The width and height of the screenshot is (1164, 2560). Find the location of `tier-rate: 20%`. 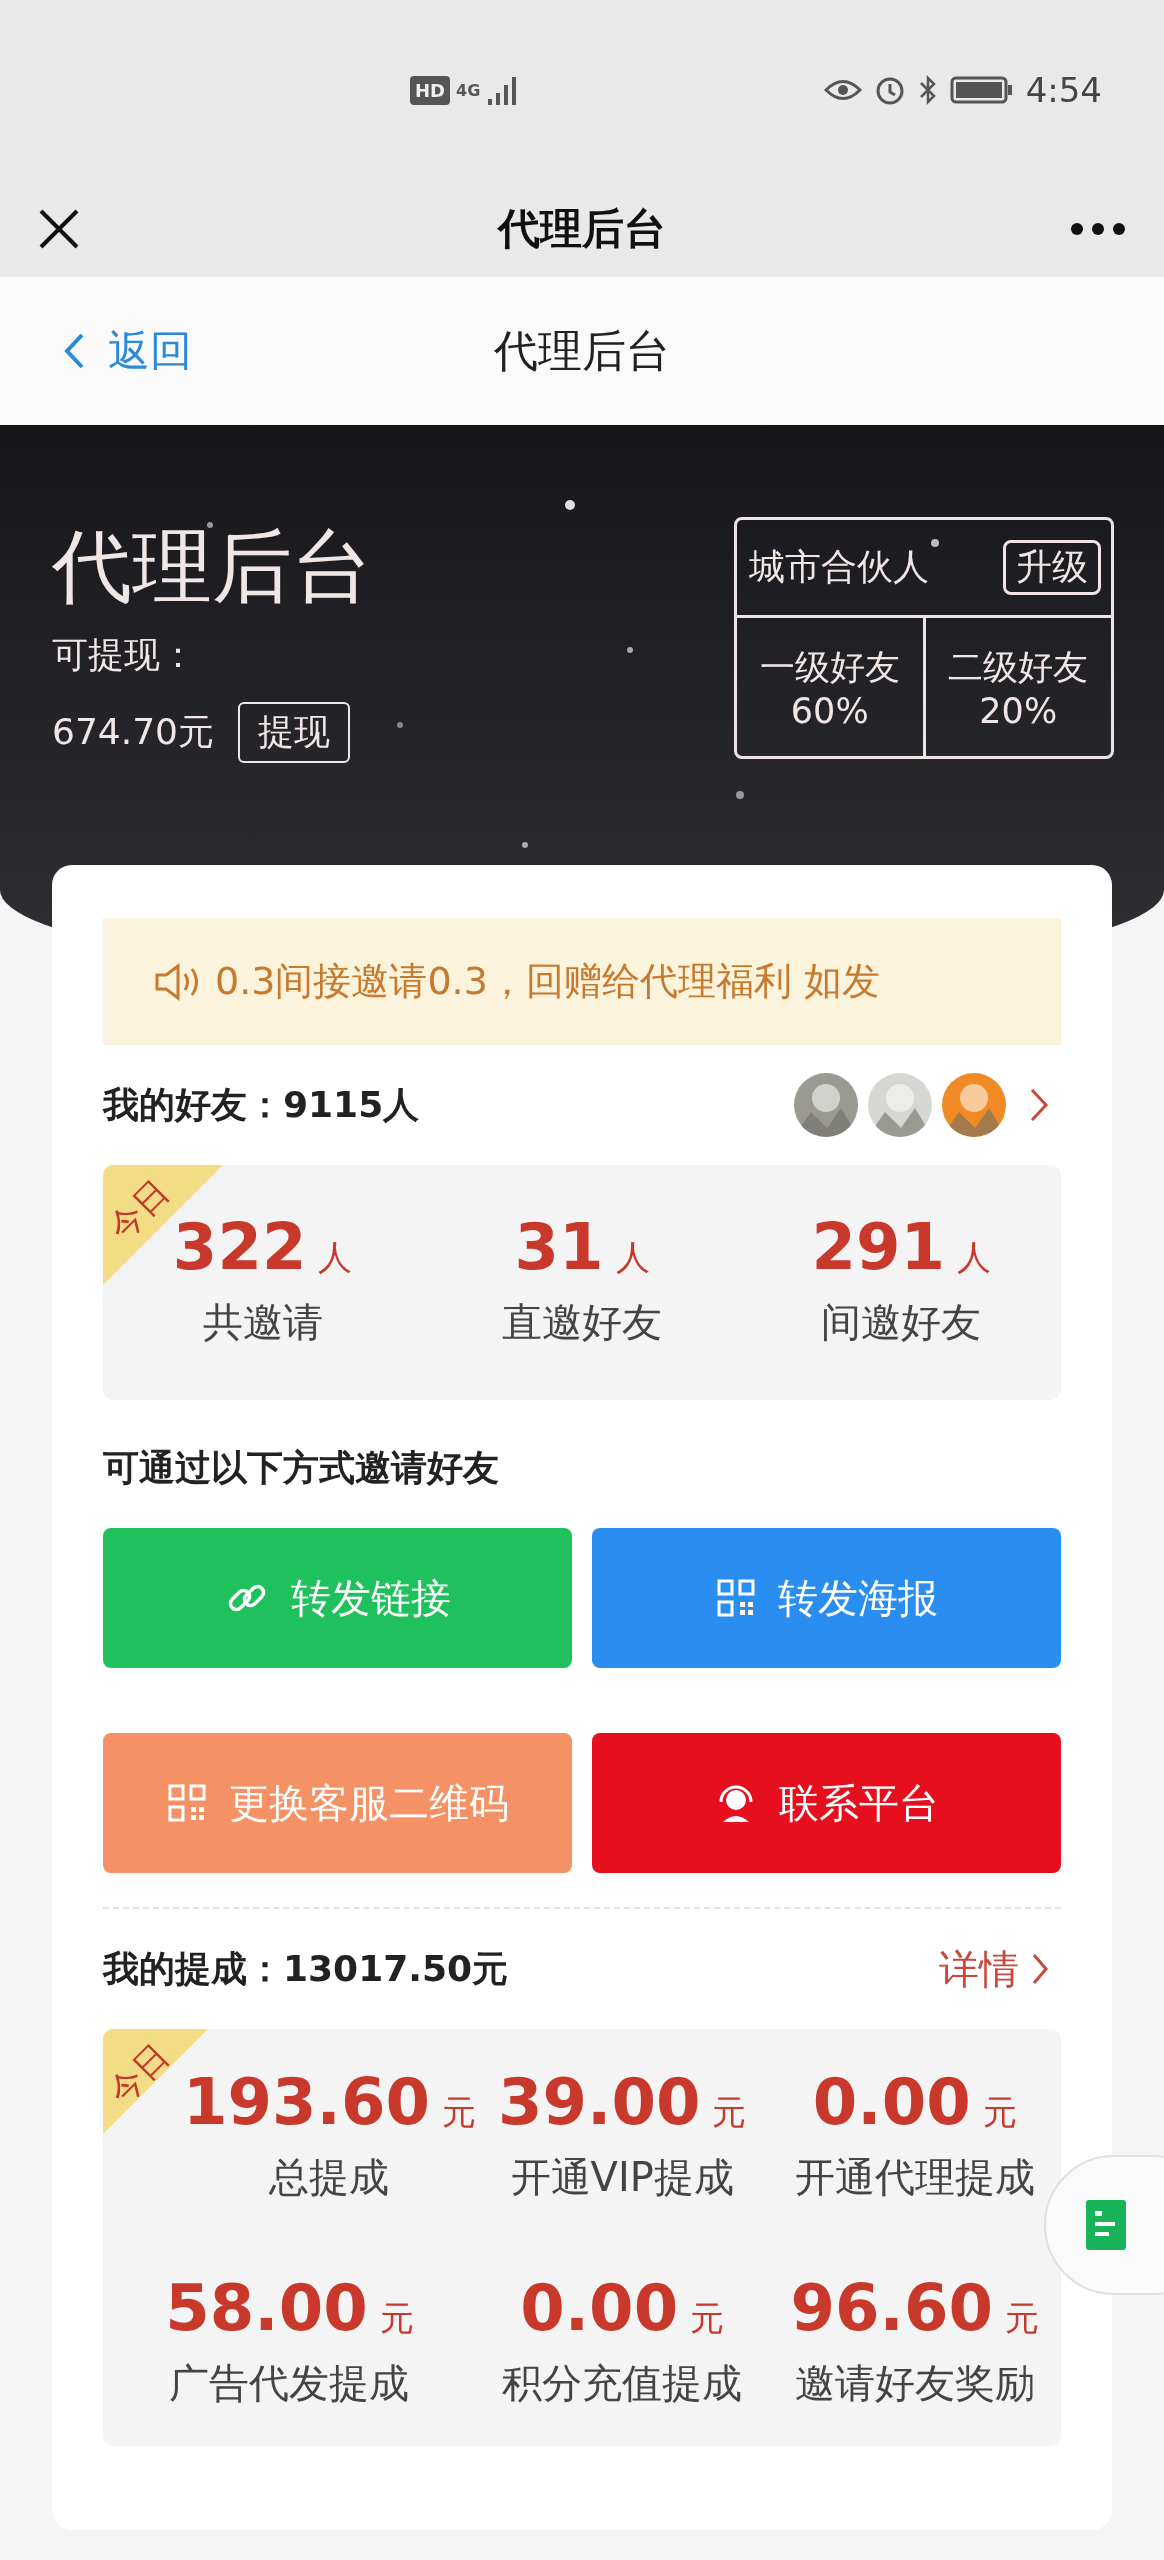

tier-rate: 20% is located at coordinates (1018, 710).